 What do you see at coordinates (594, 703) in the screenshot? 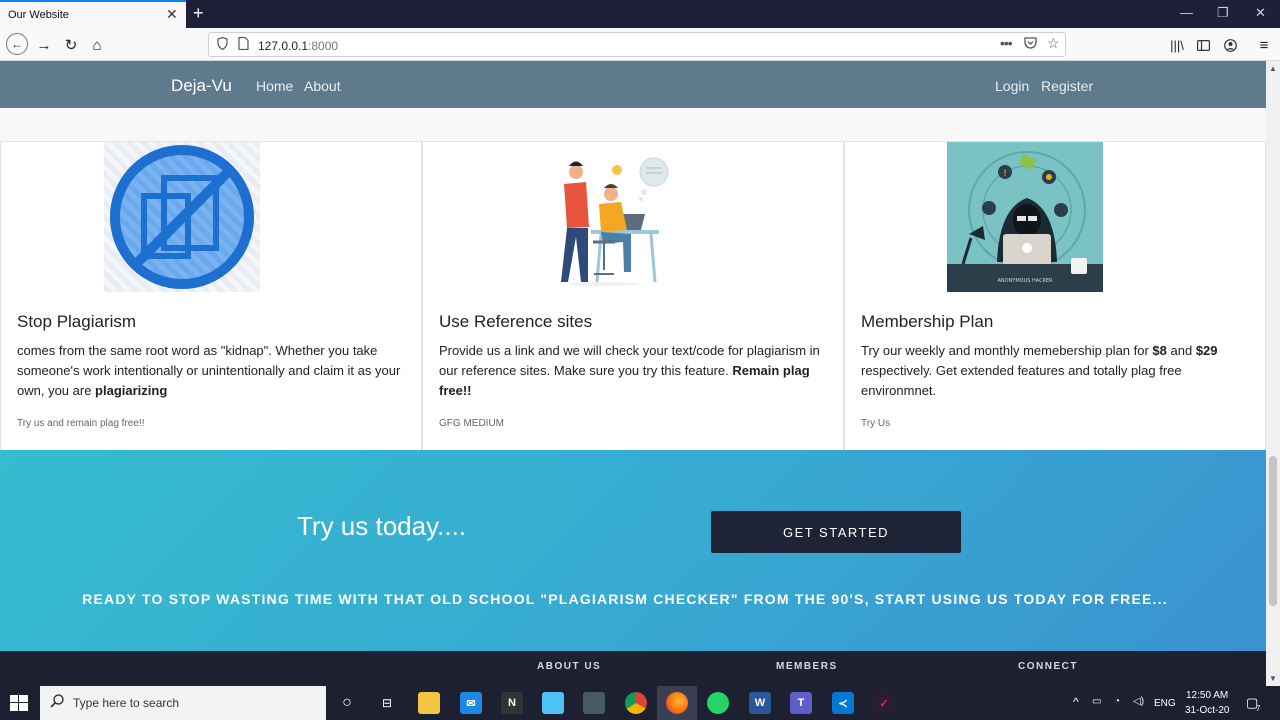
I see `store-icon` at bounding box center [594, 703].